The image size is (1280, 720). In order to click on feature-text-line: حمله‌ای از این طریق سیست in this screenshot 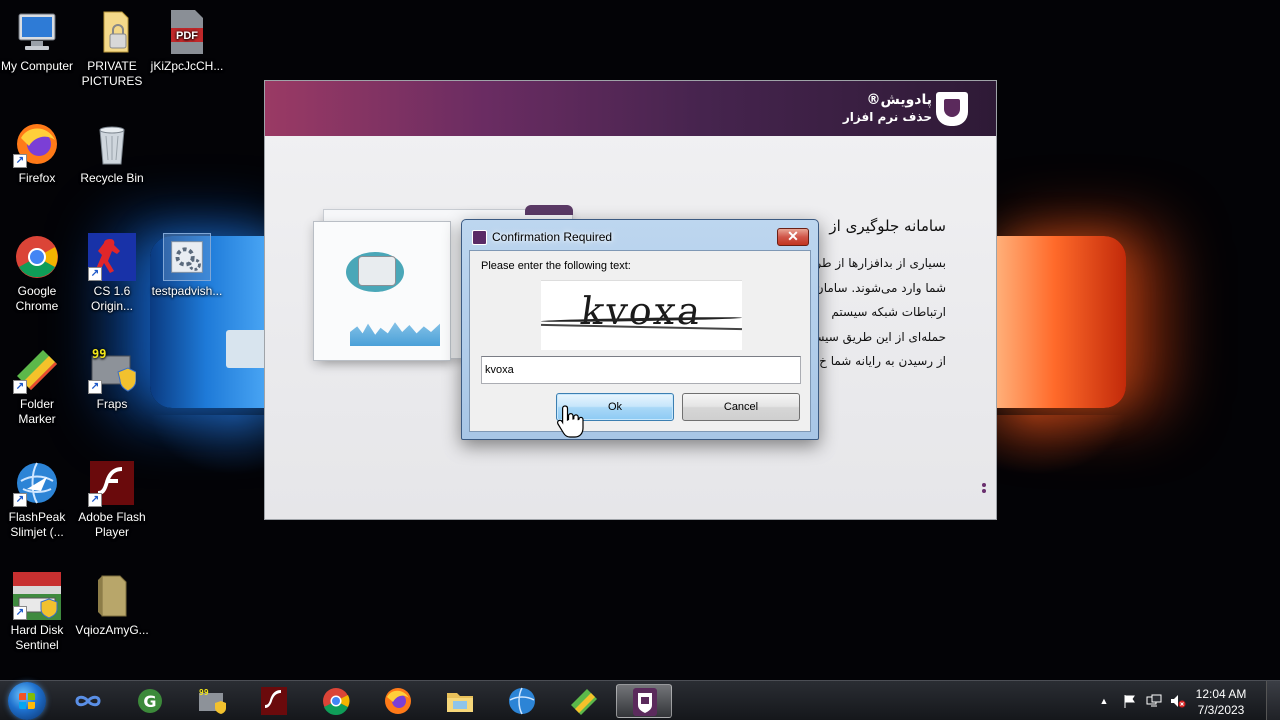, I will do `click(874, 336)`.